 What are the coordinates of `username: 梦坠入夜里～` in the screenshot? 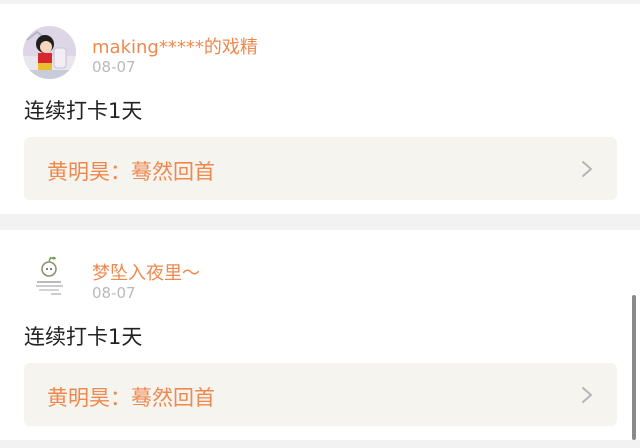 It's located at (146, 272).